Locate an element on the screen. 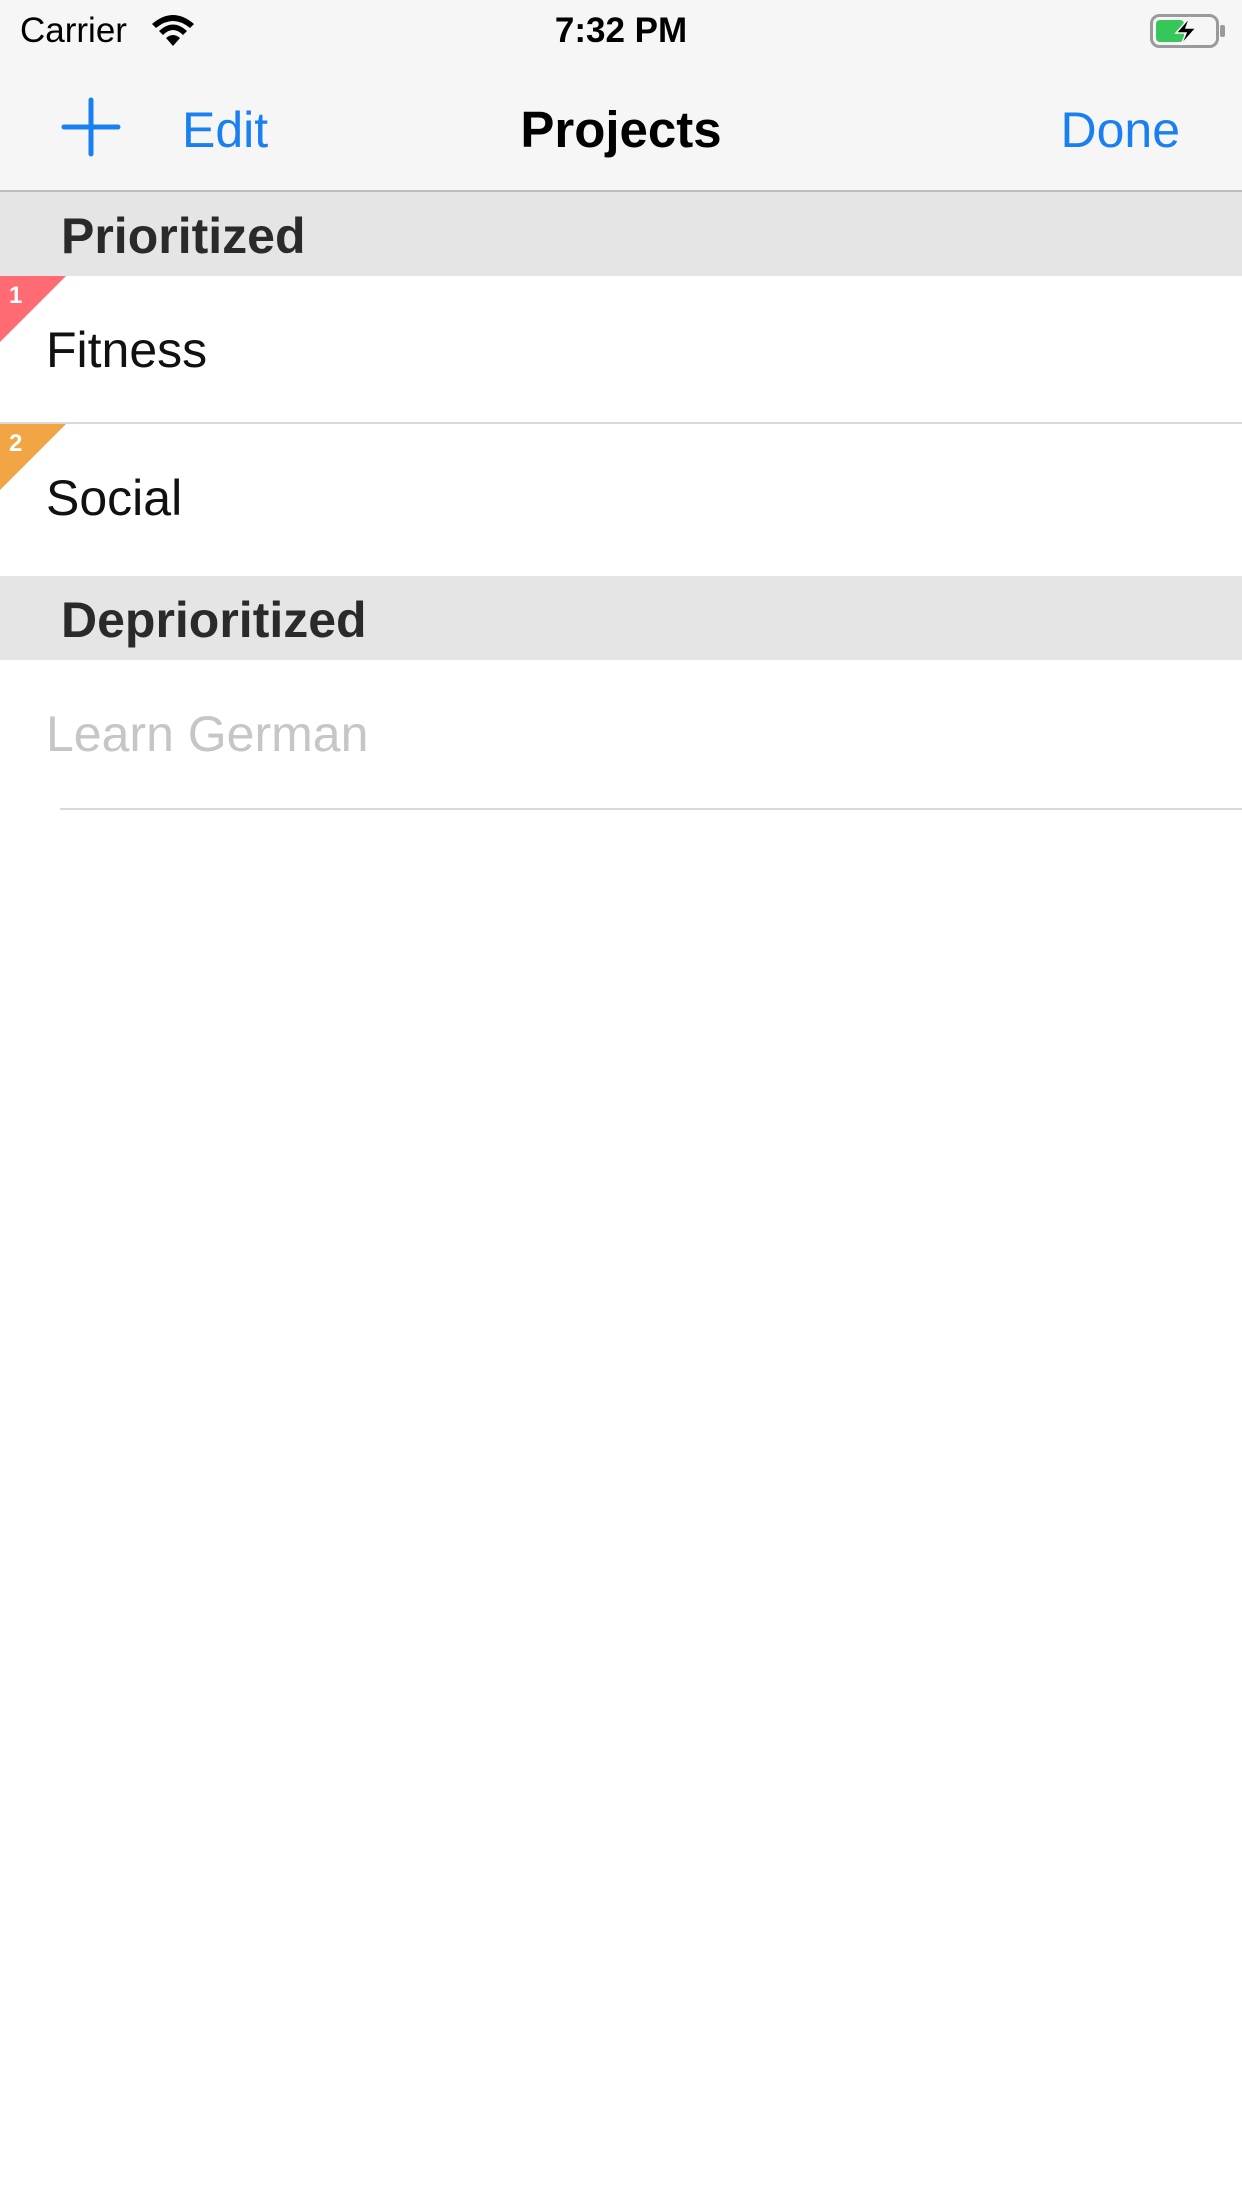 This screenshot has width=1242, height=2208. project-label: Fitness is located at coordinates (127, 350).